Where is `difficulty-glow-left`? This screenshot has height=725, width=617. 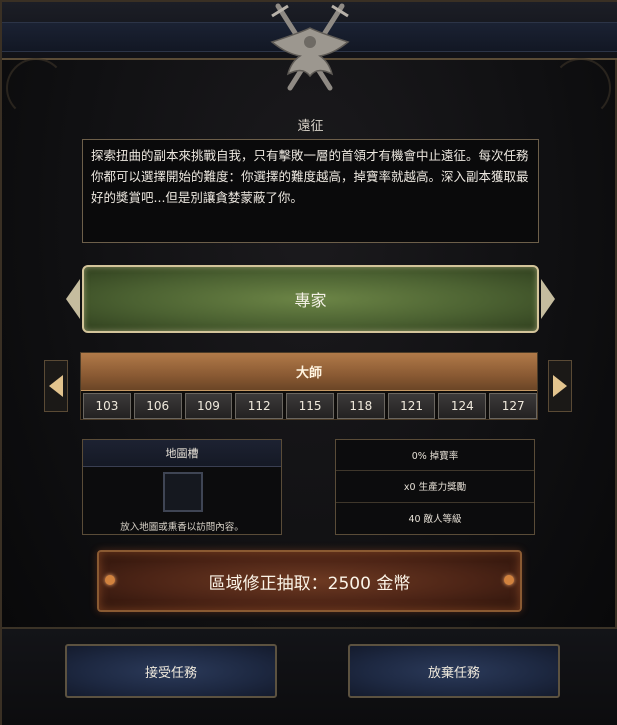
difficulty-glow-left is located at coordinates (73, 299).